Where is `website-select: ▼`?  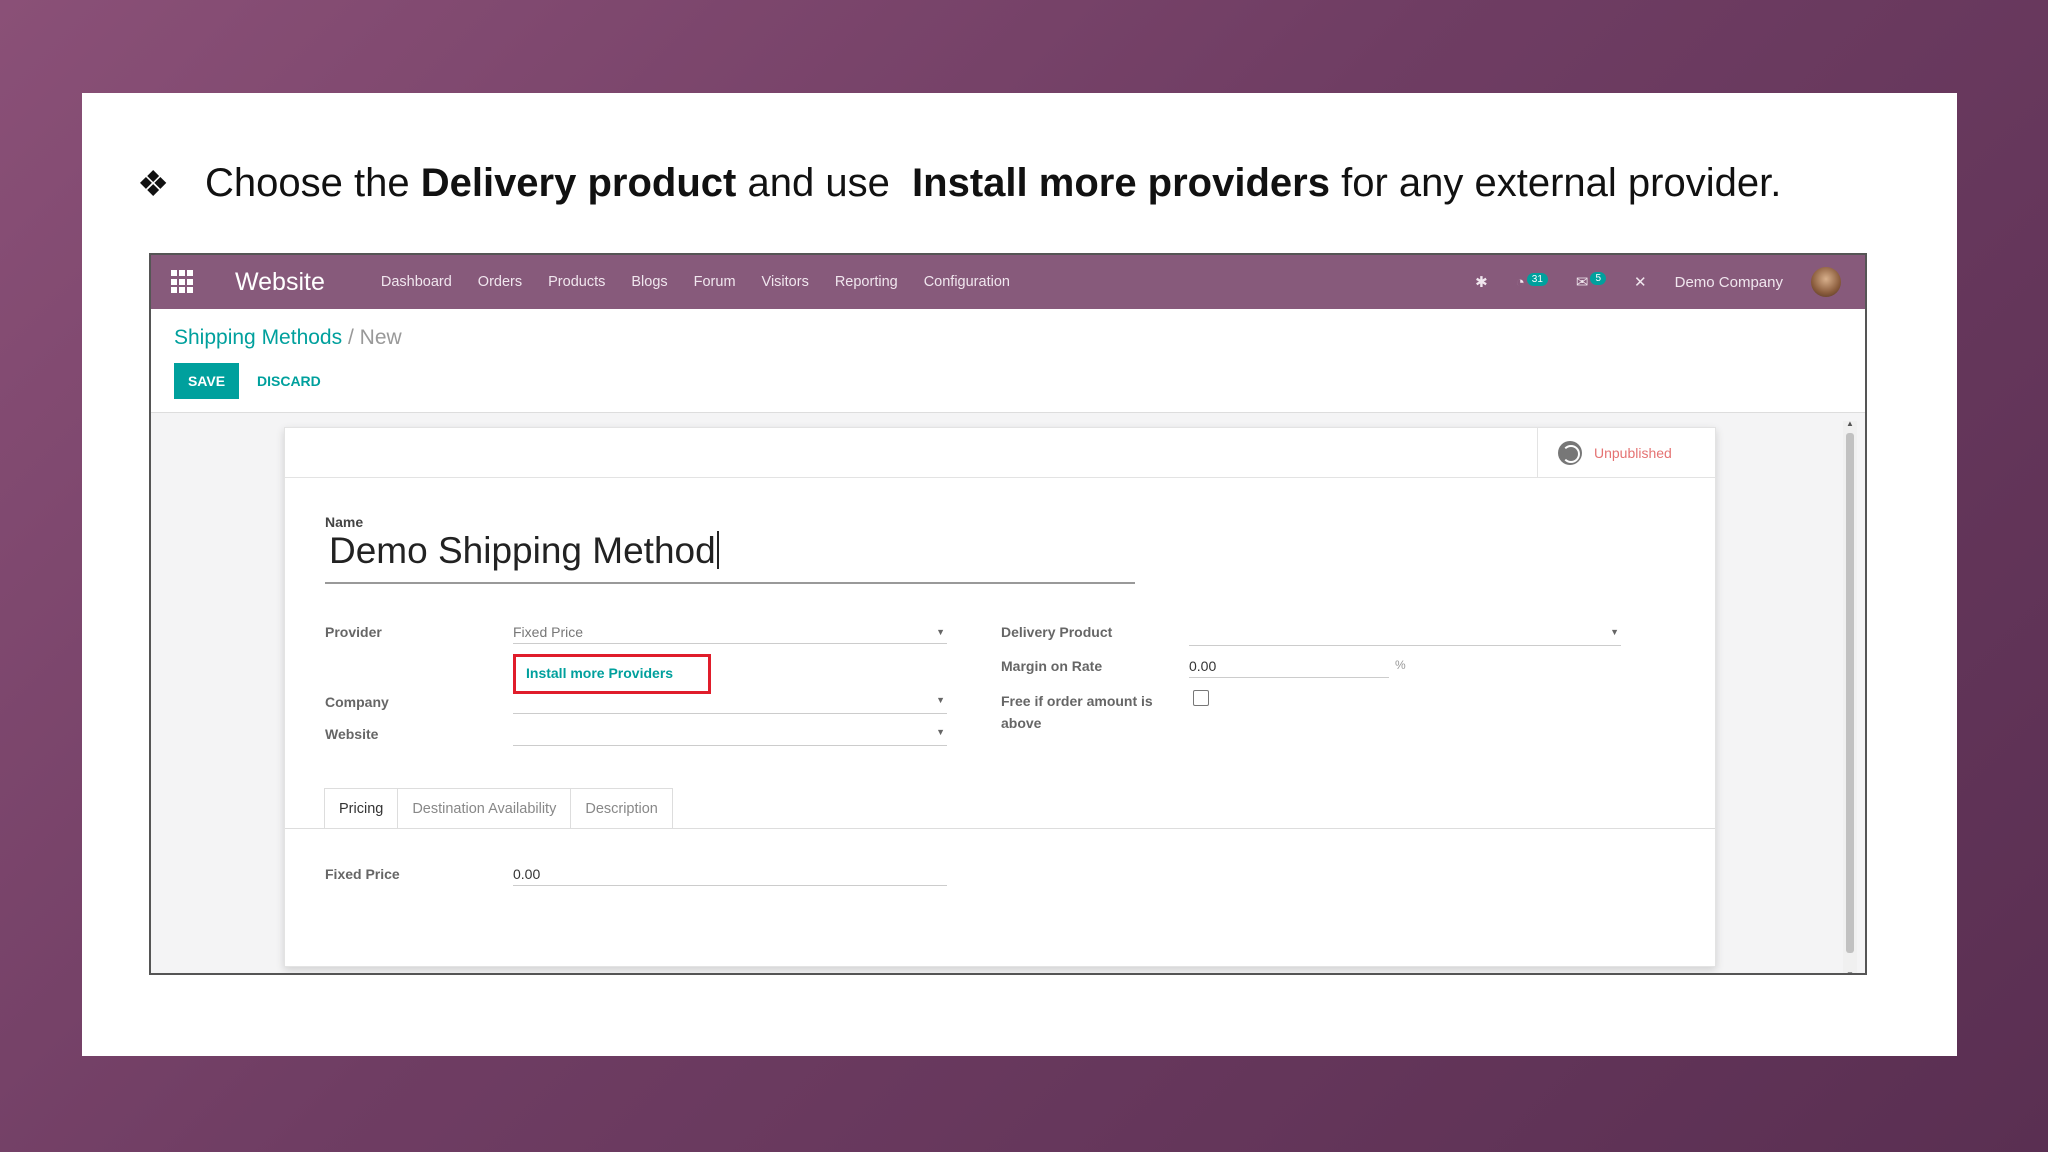 website-select: ▼ is located at coordinates (730, 735).